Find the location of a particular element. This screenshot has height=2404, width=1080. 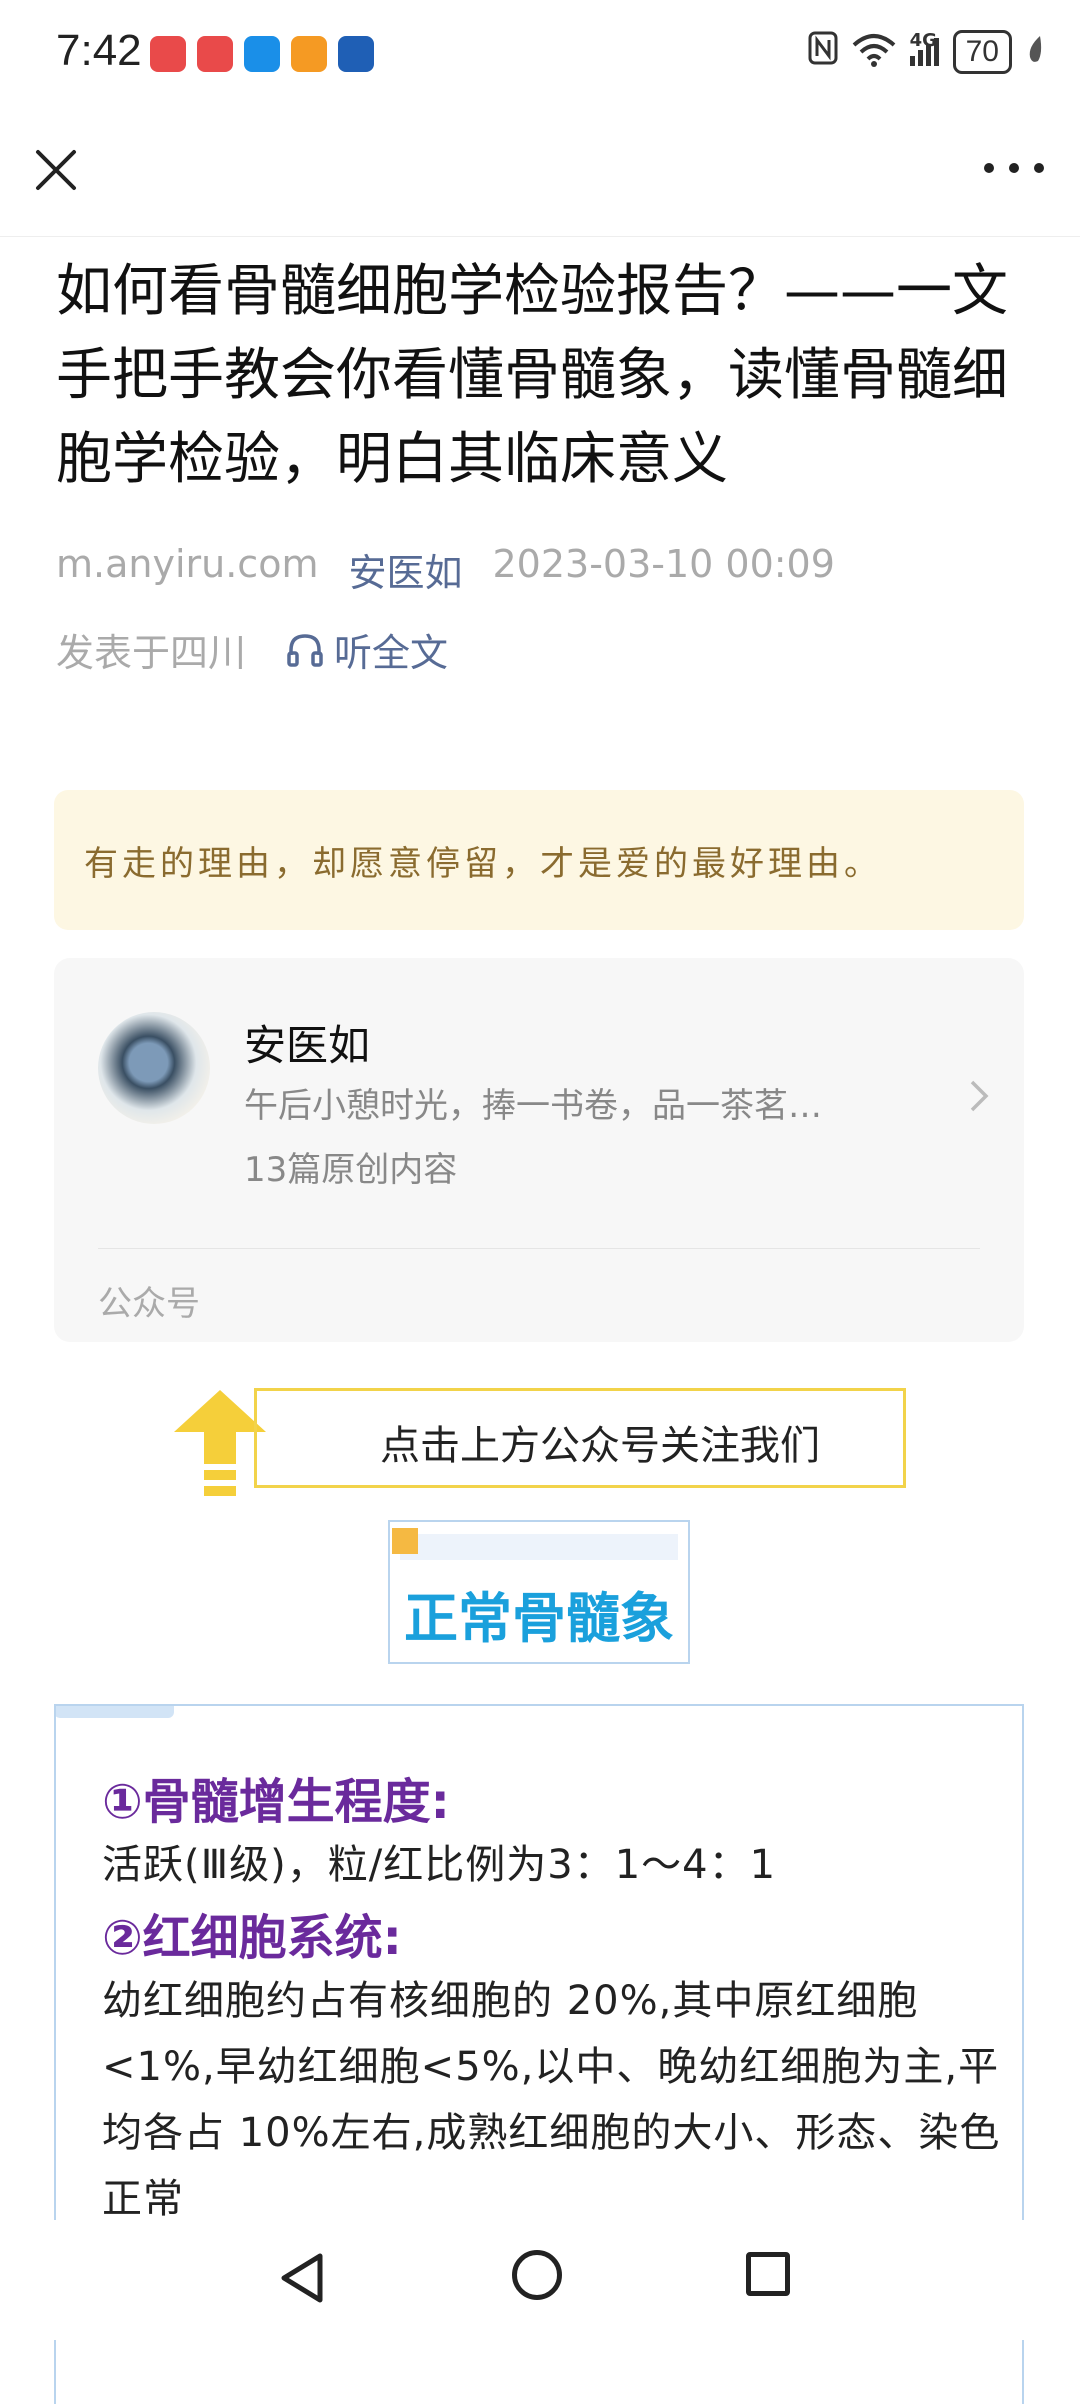

home-icon is located at coordinates (537, 2275).